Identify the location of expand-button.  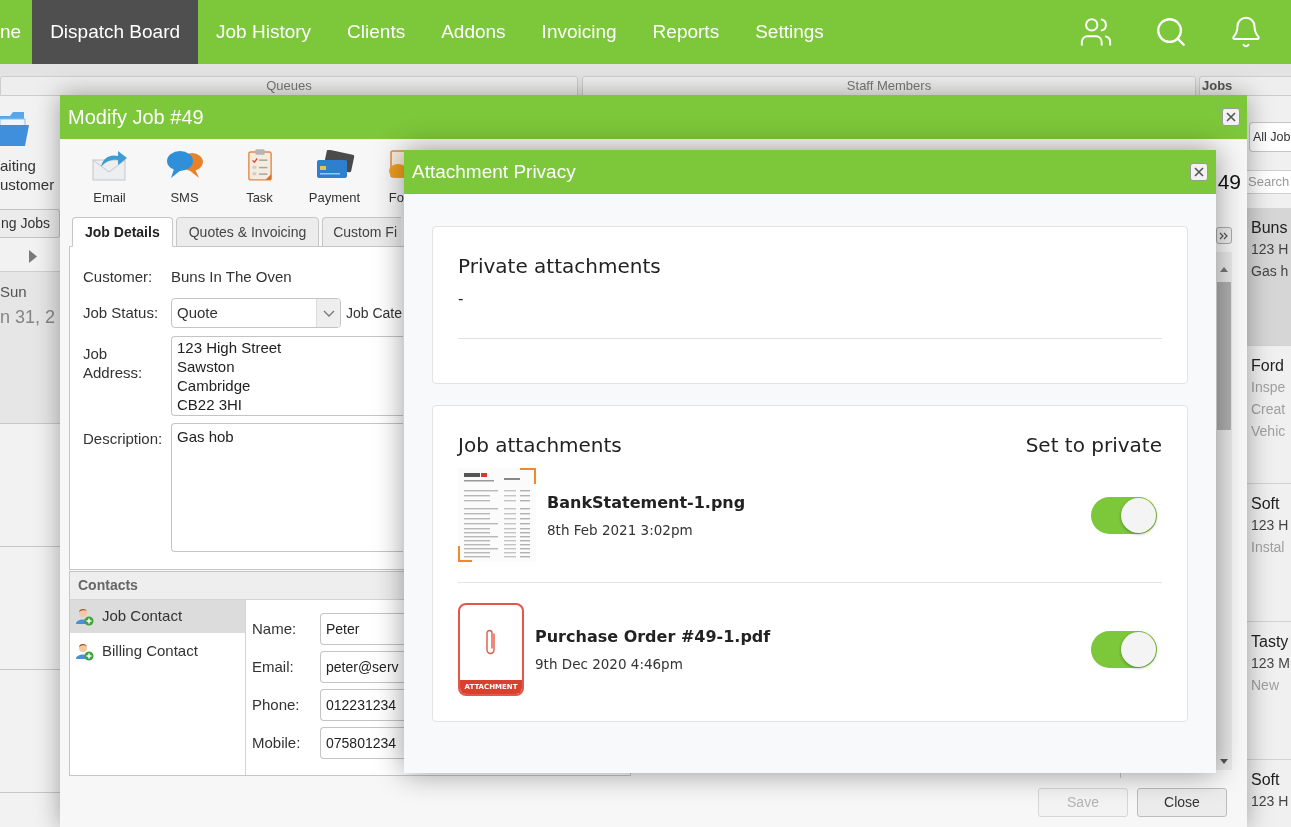
(1224, 235).